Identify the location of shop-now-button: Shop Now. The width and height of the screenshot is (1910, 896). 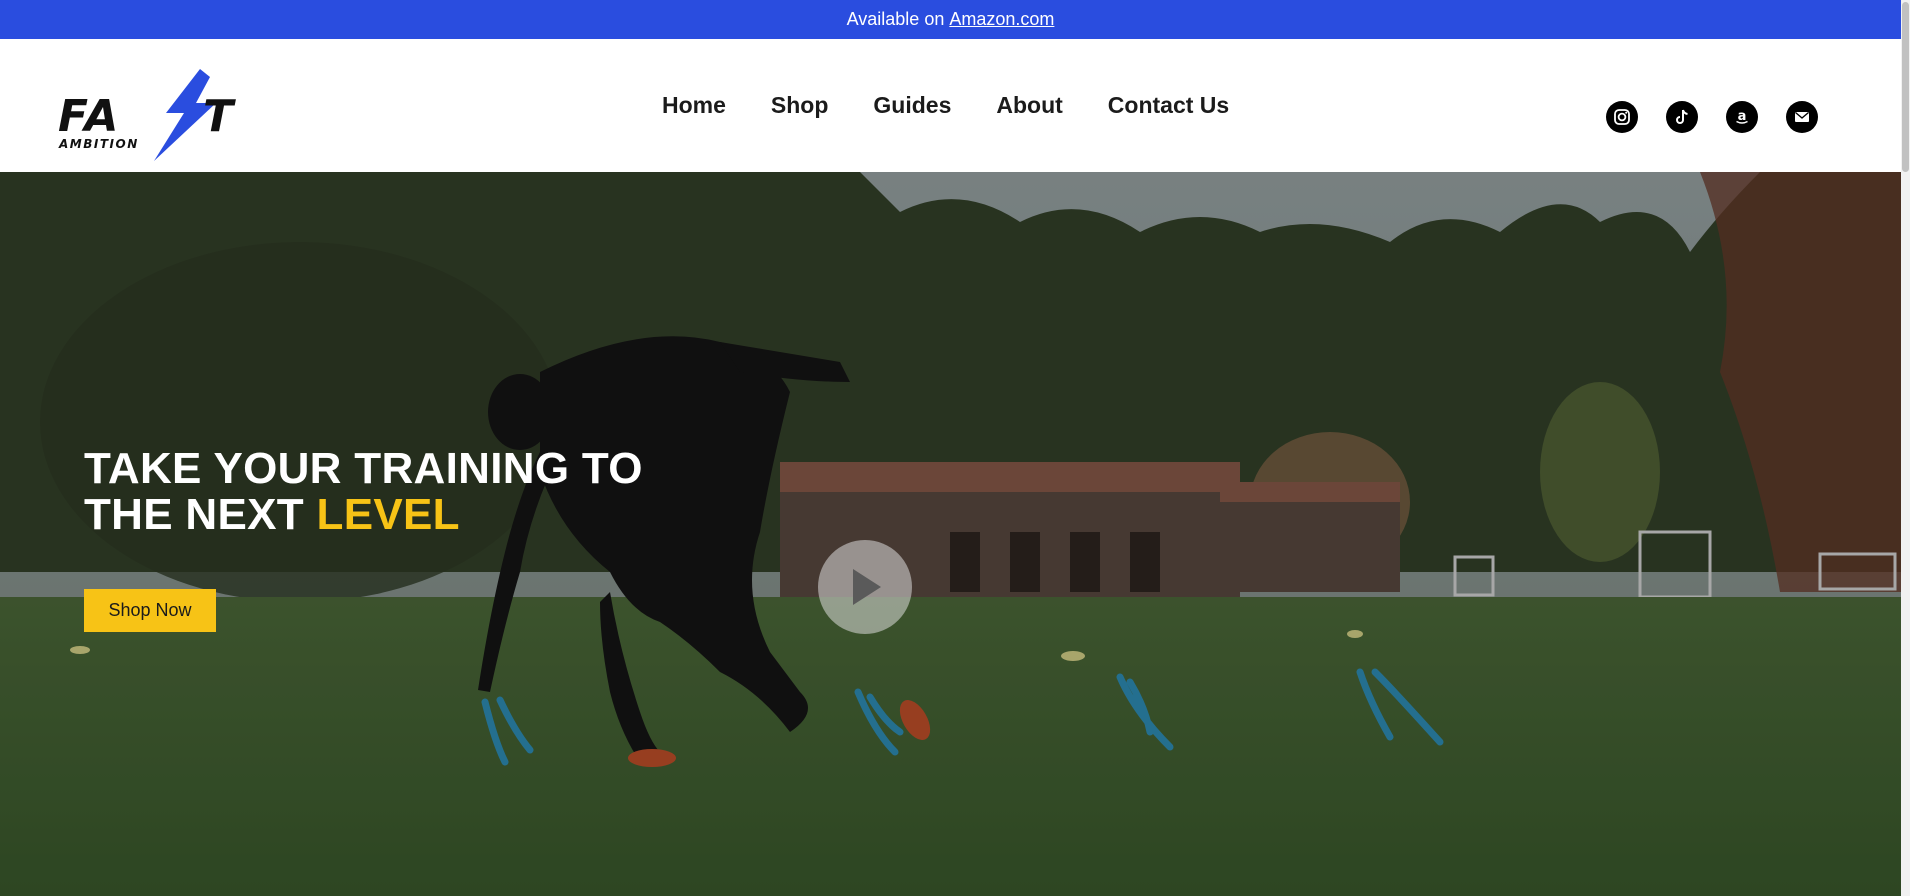
(150, 610).